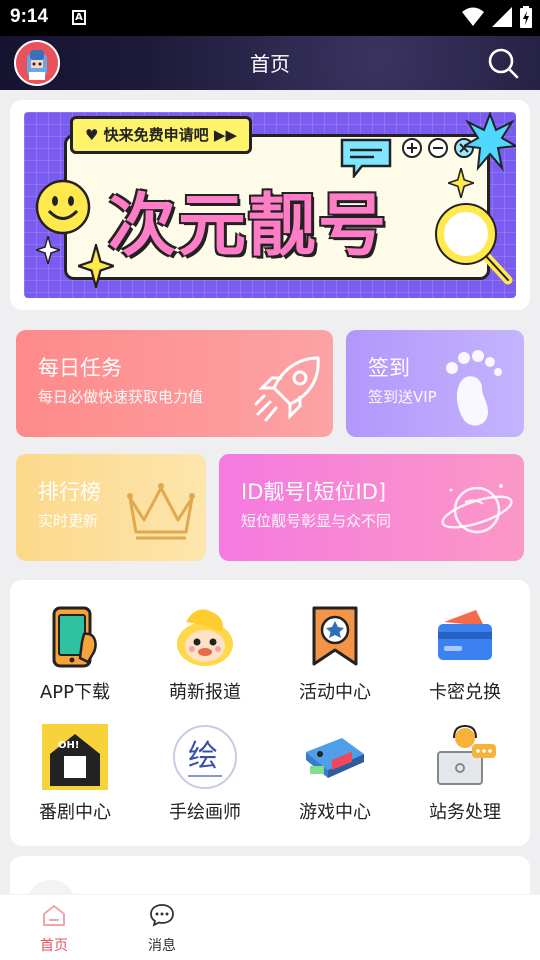 The height and width of the screenshot is (960, 540). What do you see at coordinates (316, 521) in the screenshot?
I see `card-subtitle: 短位靓号彰显与众不同` at bounding box center [316, 521].